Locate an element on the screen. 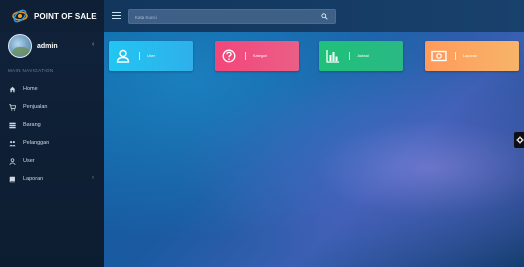 Image resolution: width=524 pixels, height=267 pixels. sidebar-item-pelanggan: Pelanggan is located at coordinates (52, 143).